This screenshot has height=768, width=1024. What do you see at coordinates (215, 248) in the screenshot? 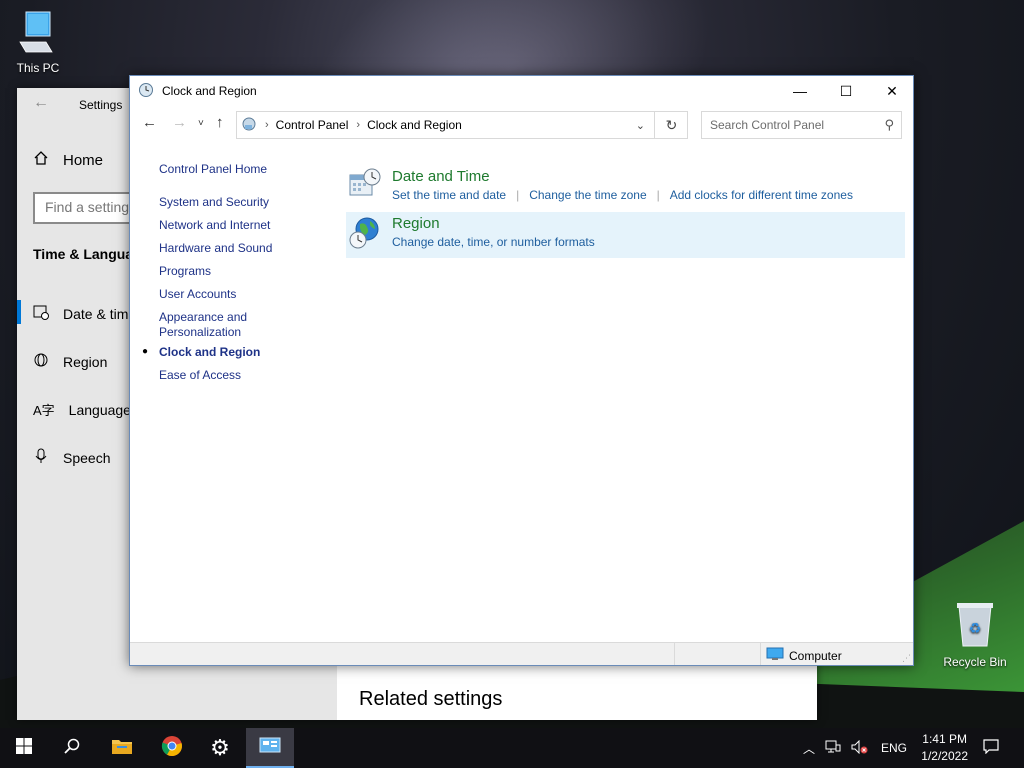
I see `nav-hardware-sound: Hardware and Sound` at bounding box center [215, 248].